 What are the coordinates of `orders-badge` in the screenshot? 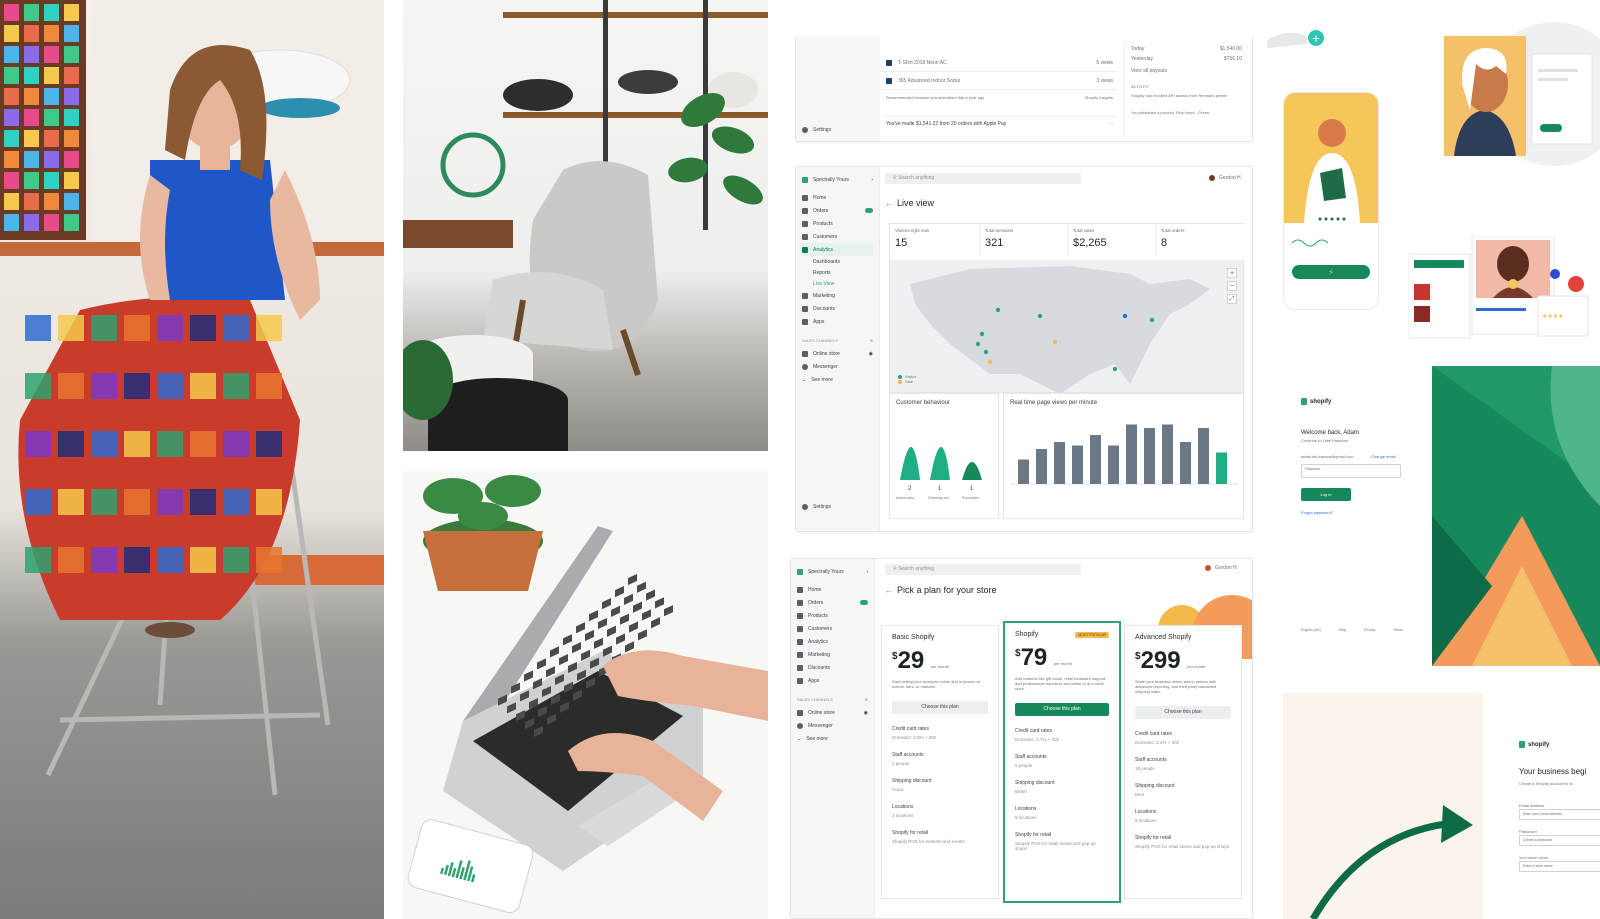 It's located at (864, 602).